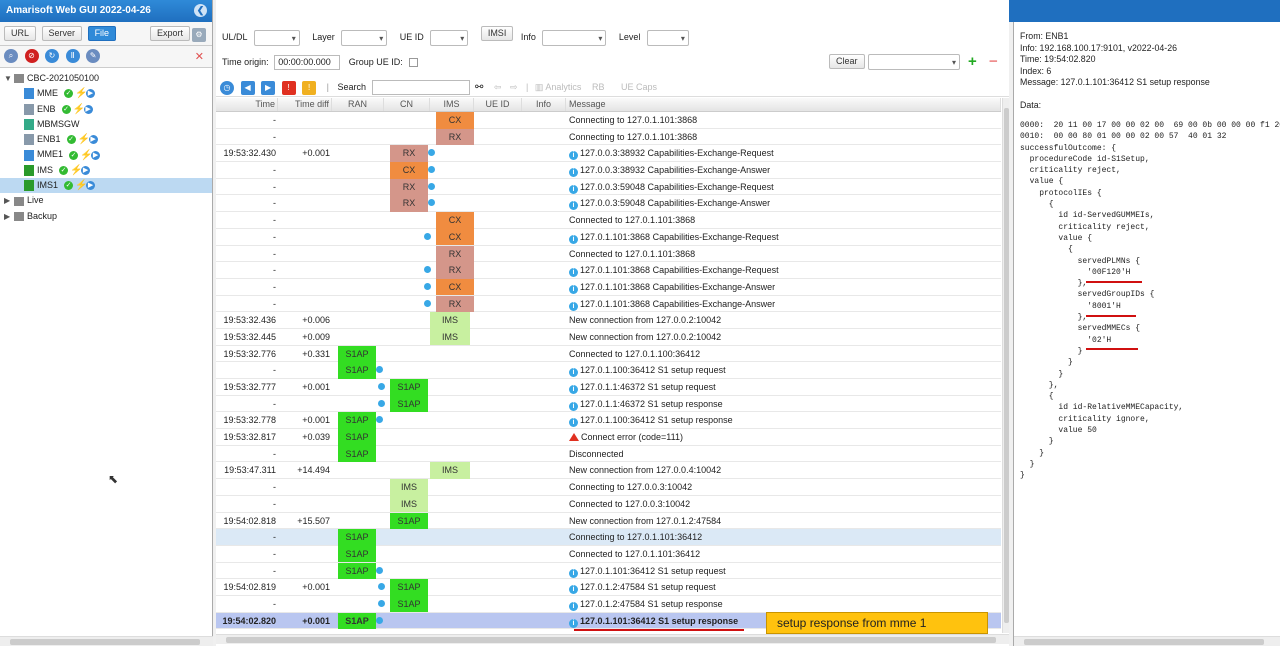 The height and width of the screenshot is (646, 1280). What do you see at coordinates (608, 404) in the screenshot?
I see `table-row: - S1AP i 127.0.1.1:46372 S1 setup response` at bounding box center [608, 404].